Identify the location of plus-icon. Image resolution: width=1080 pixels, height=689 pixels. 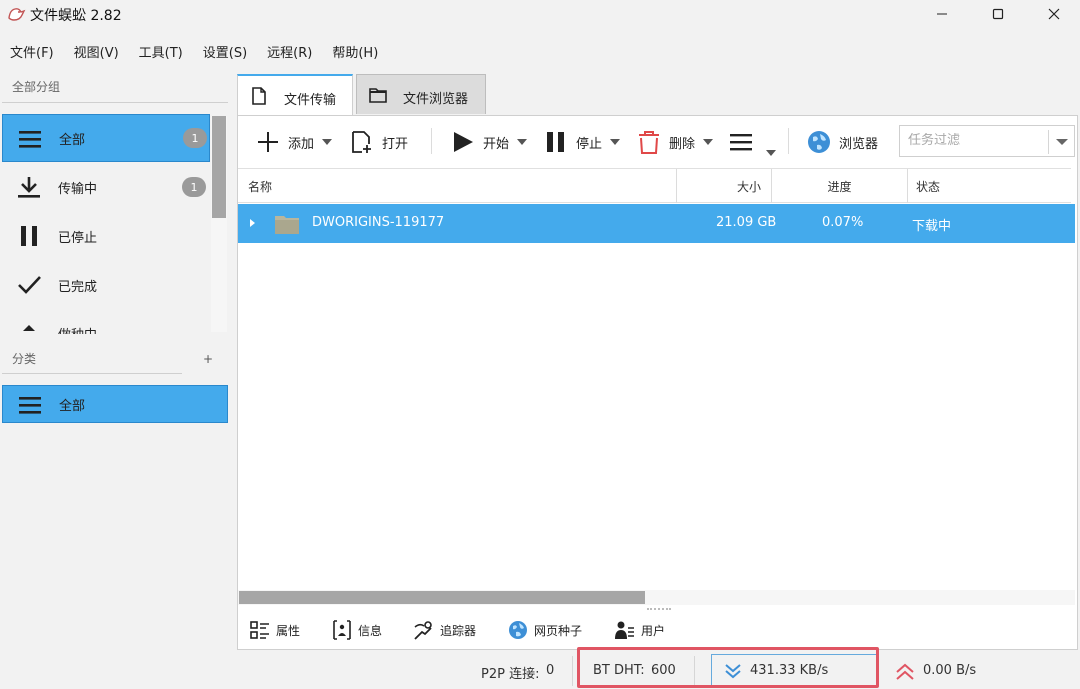
(268, 142).